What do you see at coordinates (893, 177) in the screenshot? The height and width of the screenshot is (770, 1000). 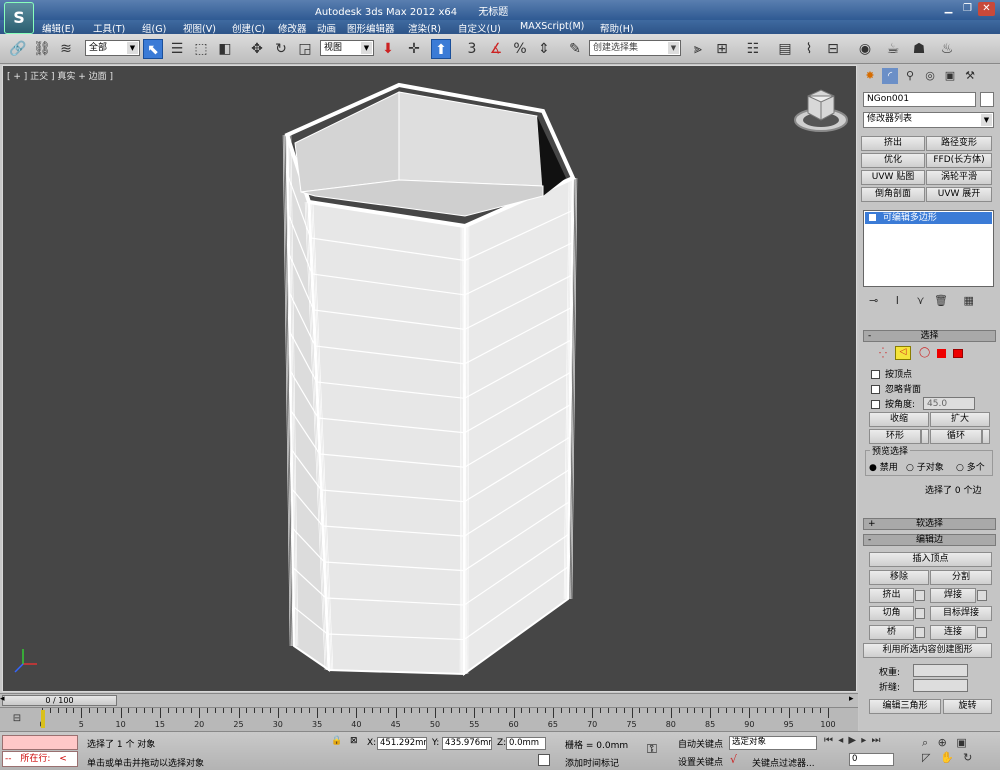 I see `modifier-uvw-map-button: UVW 贴图` at bounding box center [893, 177].